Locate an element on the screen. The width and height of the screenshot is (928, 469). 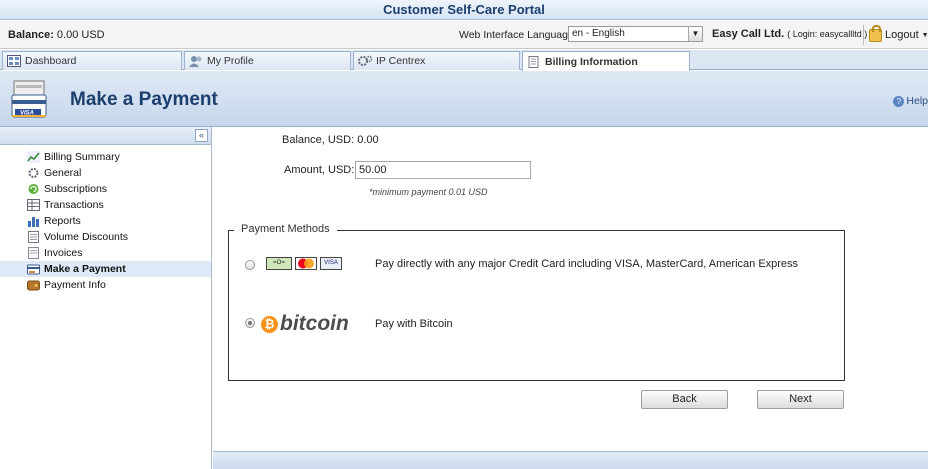
mastercard-icon is located at coordinates (306, 263).